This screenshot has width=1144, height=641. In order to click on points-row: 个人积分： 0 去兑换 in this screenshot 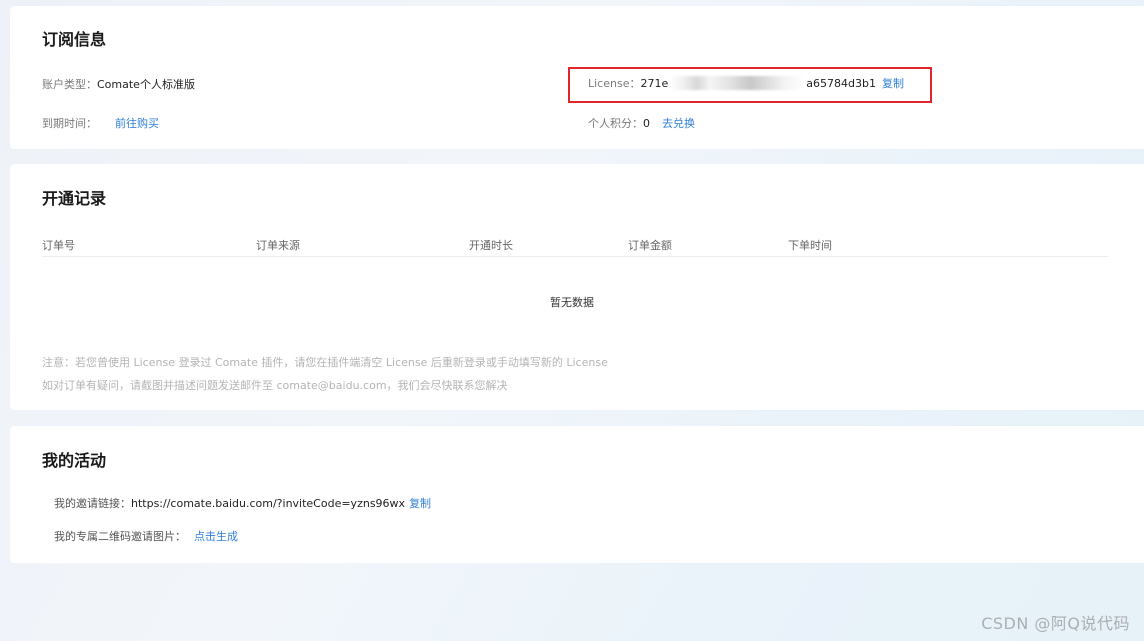, I will do `click(641, 123)`.